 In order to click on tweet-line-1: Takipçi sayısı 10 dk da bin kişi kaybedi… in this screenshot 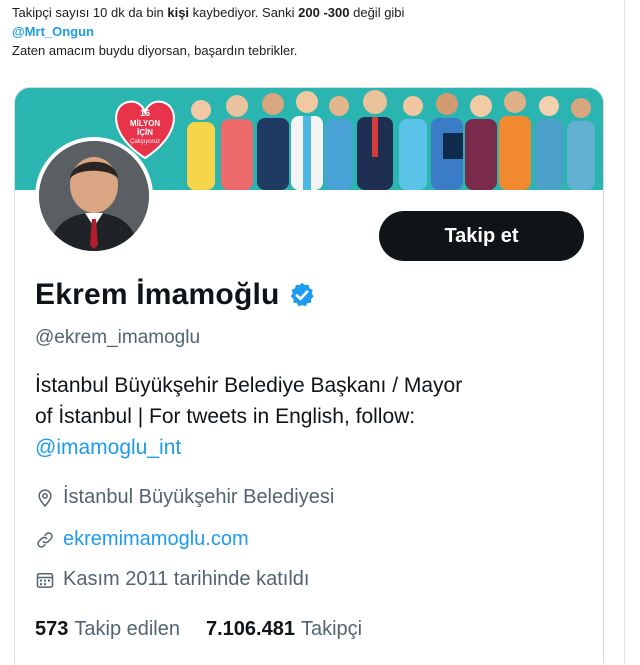, I will do `click(312, 12)`.